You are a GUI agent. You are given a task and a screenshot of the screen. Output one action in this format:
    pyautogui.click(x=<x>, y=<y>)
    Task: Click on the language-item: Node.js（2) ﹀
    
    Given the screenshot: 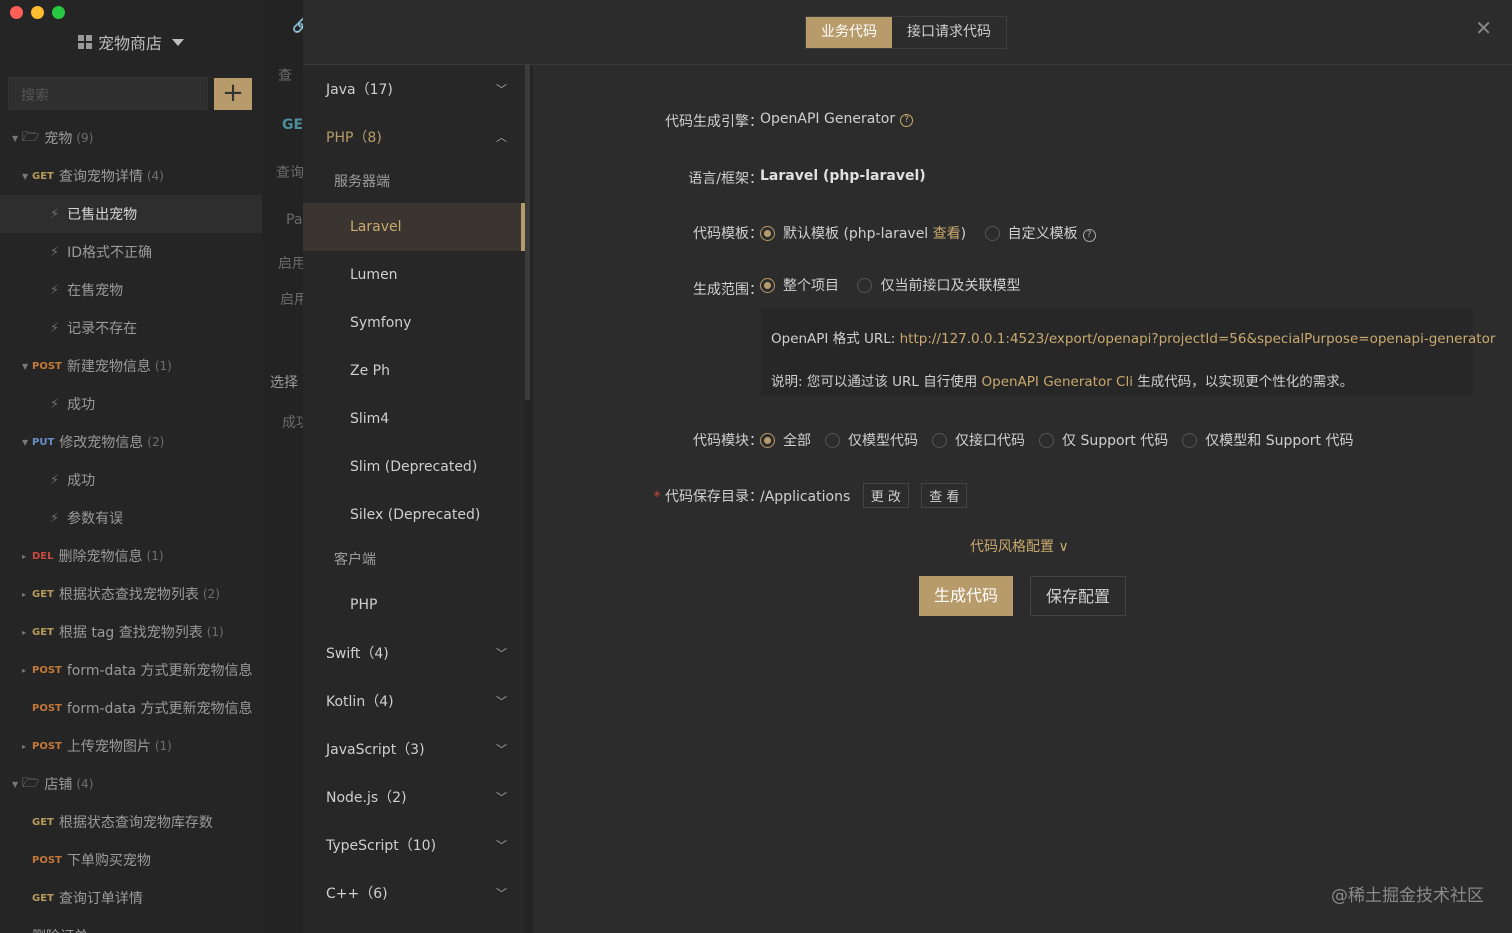 What is the action you would take?
    pyautogui.click(x=414, y=797)
    